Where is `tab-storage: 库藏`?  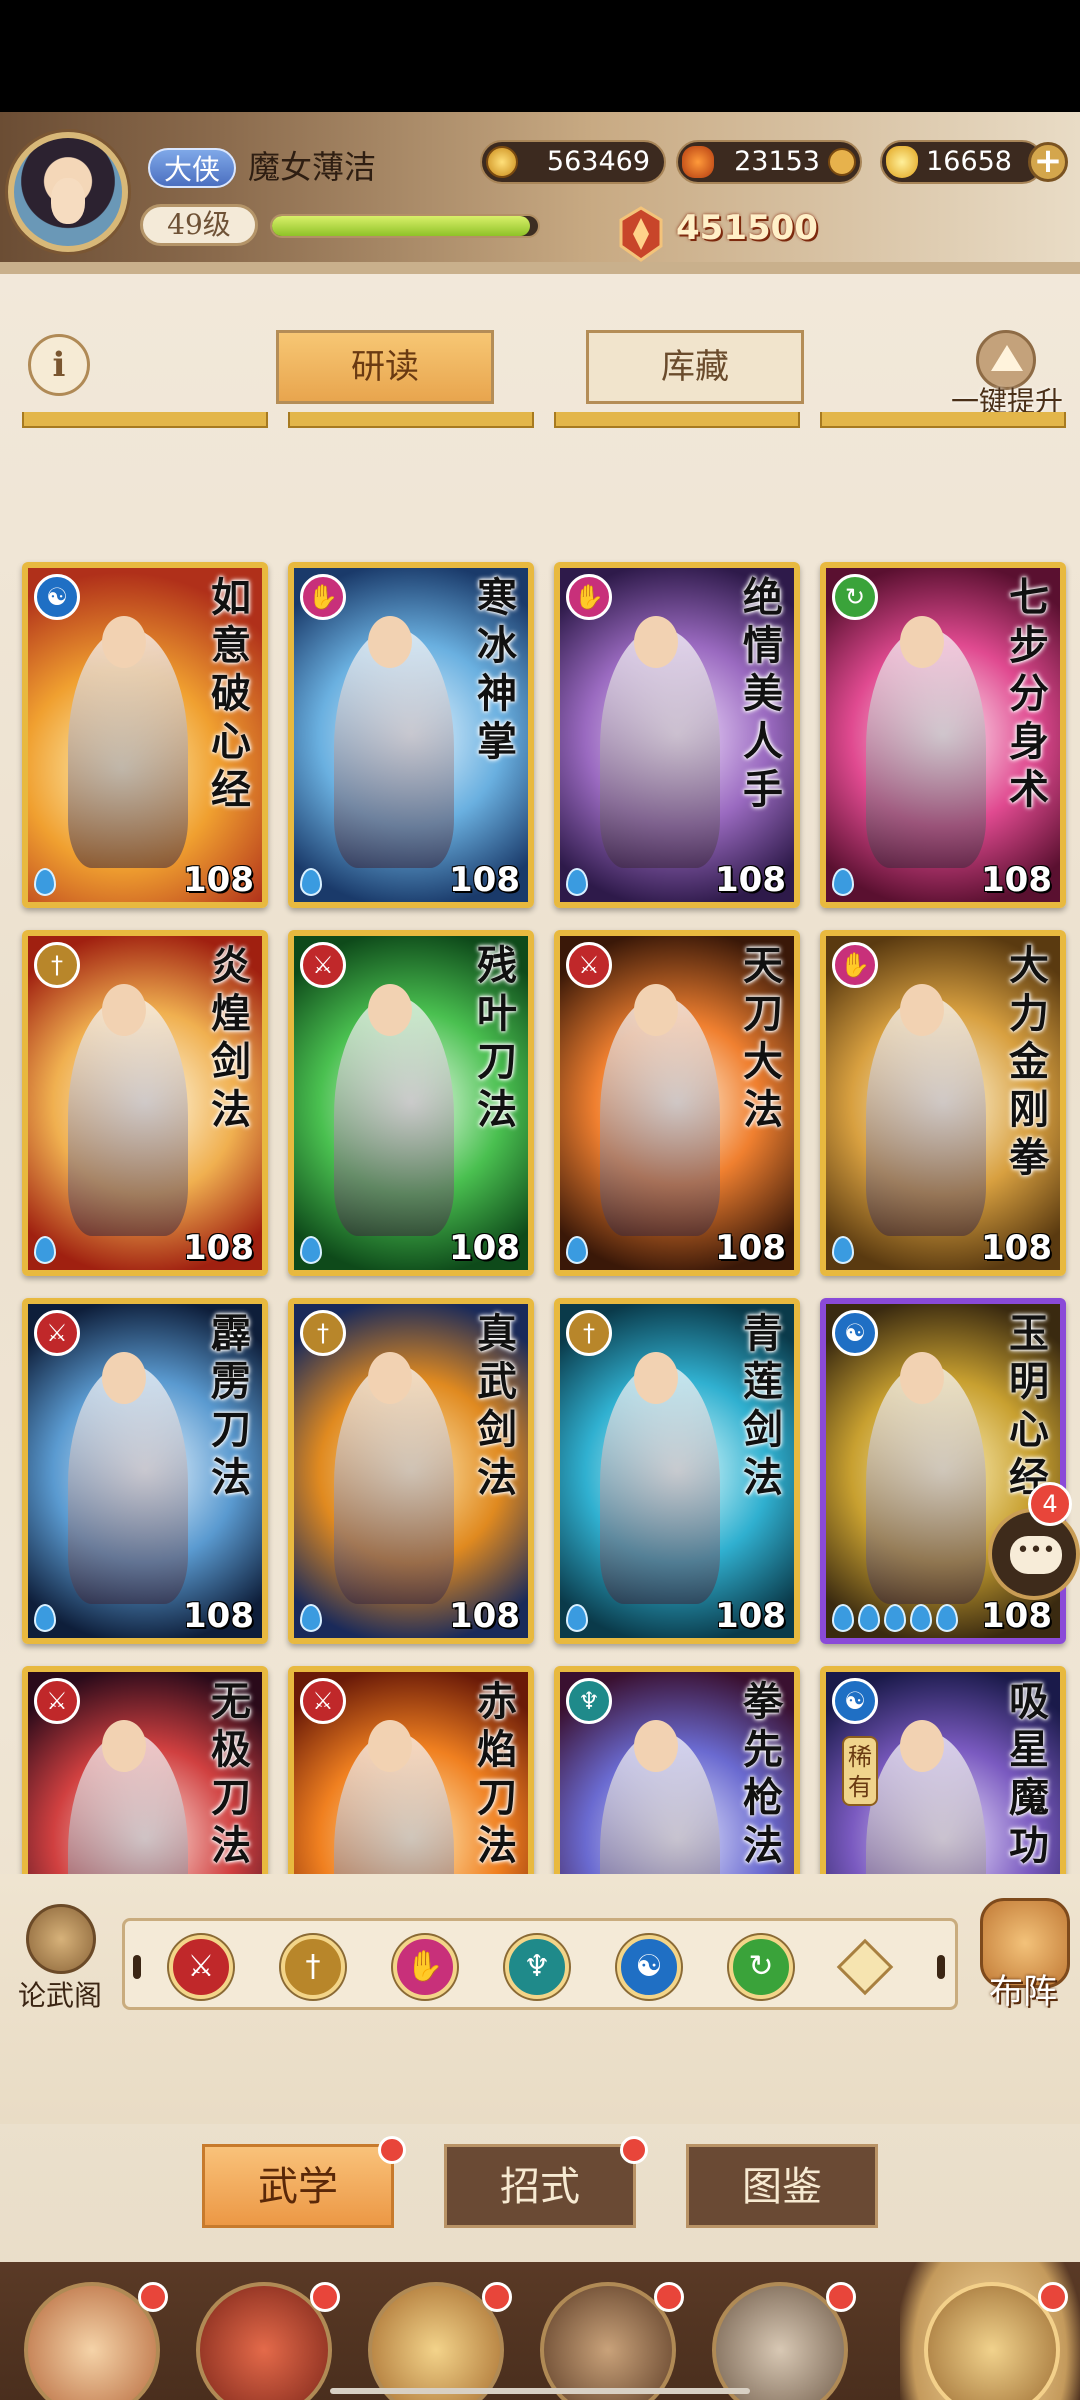
tab-storage: 库藏 is located at coordinates (695, 367).